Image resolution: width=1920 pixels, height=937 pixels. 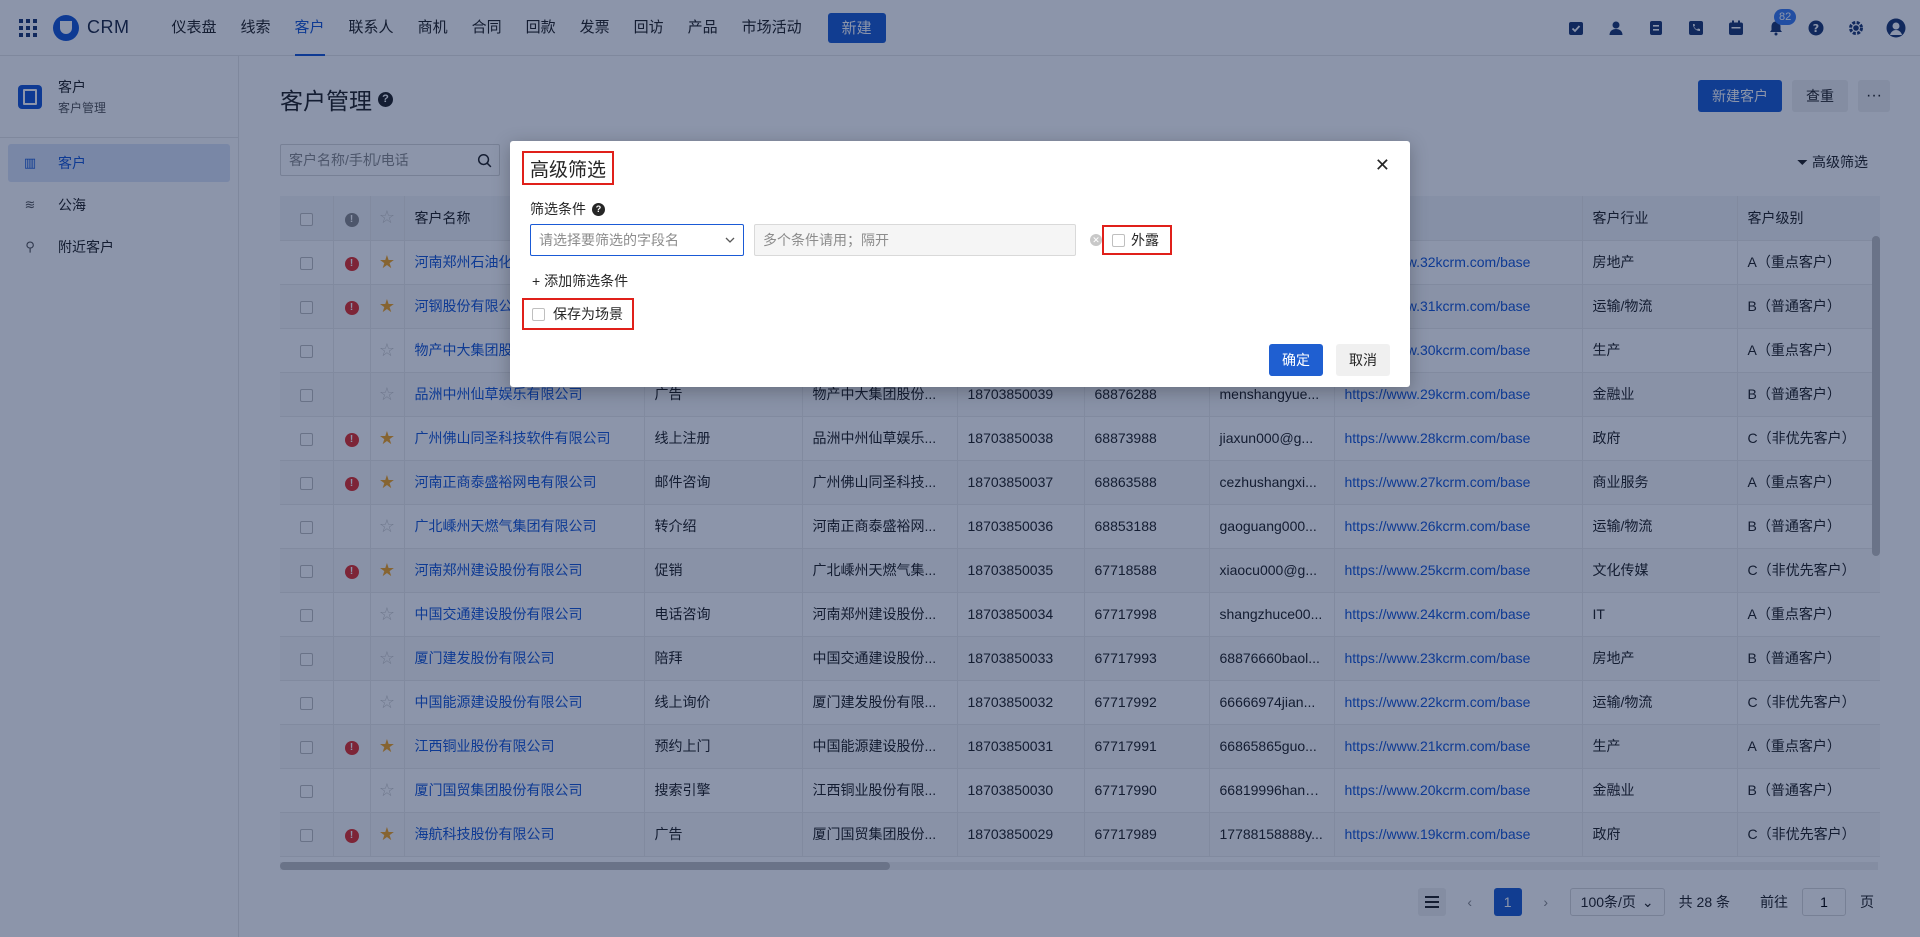 I want to click on expose-checkbox-box, so click(x=1118, y=240).